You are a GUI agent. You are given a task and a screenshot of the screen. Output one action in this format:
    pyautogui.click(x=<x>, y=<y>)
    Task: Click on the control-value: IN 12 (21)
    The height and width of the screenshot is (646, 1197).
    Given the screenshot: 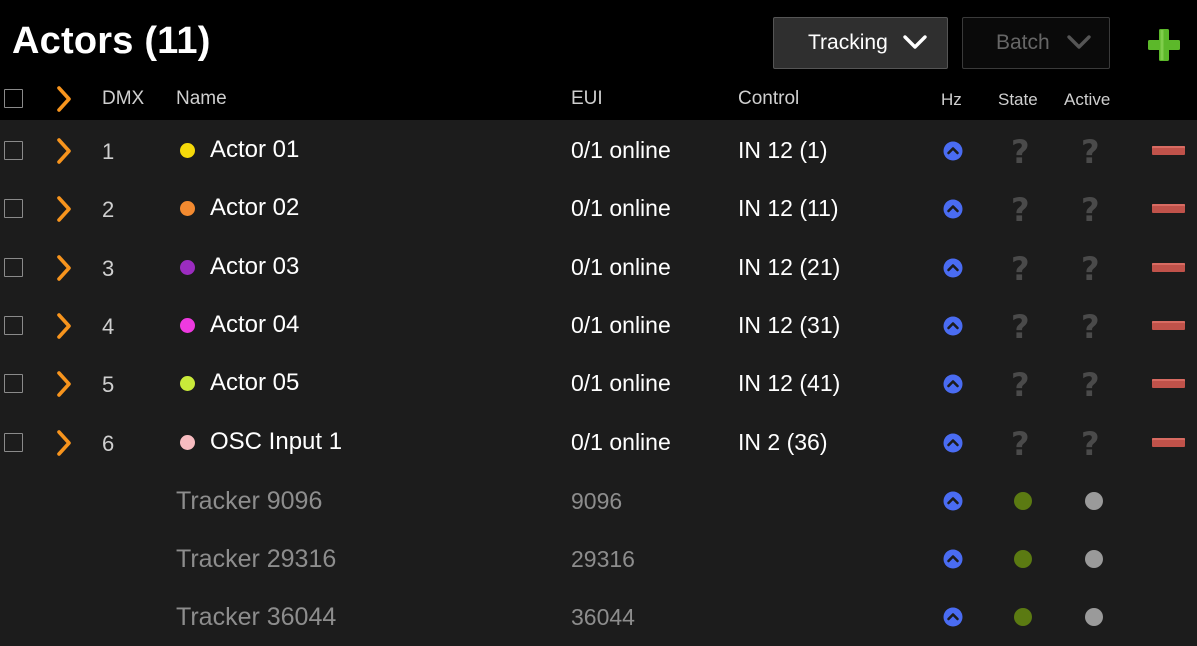 What is the action you would take?
    pyautogui.click(x=789, y=267)
    